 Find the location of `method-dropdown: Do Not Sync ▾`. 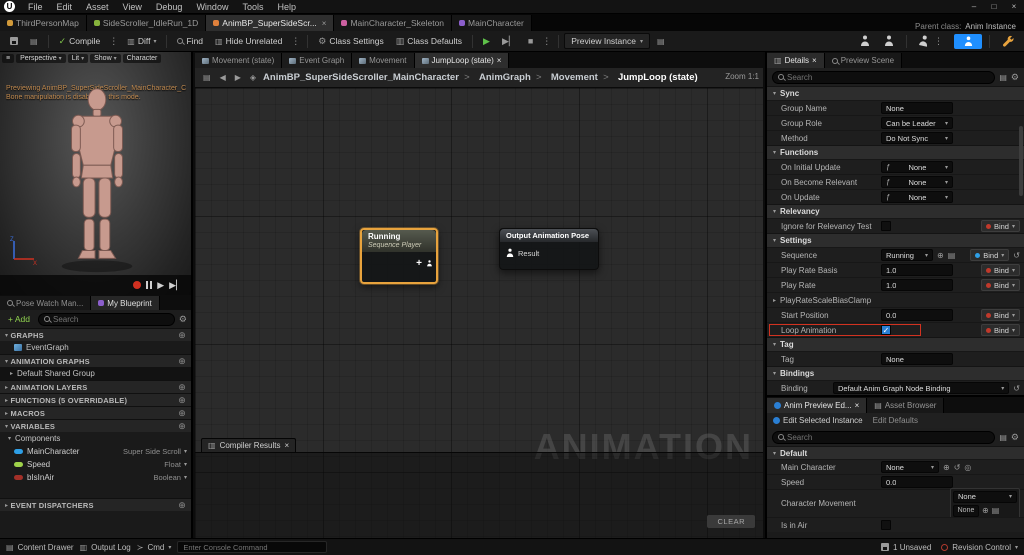

method-dropdown: Do Not Sync ▾ is located at coordinates (917, 138).